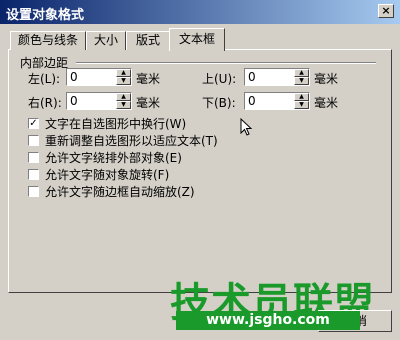  I want to click on bottom-margin-value: 0, so click(252, 101).